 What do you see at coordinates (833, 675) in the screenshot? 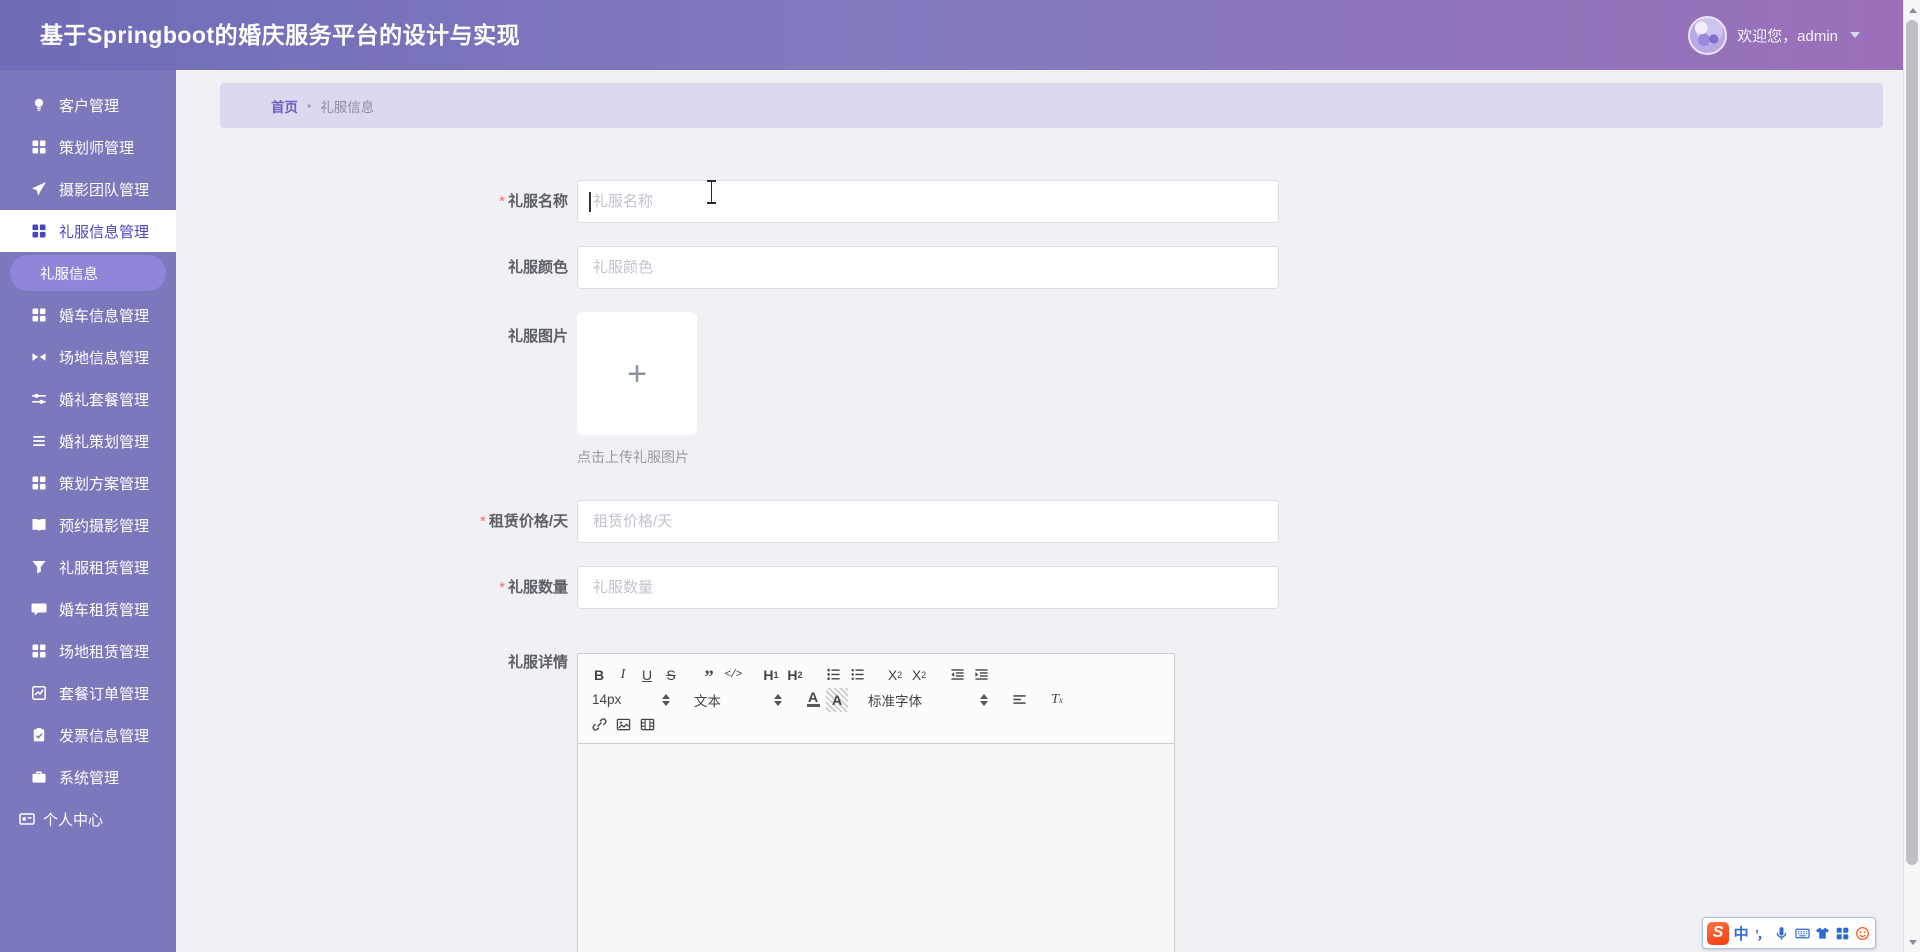
I see `ordered-list-icon` at bounding box center [833, 675].